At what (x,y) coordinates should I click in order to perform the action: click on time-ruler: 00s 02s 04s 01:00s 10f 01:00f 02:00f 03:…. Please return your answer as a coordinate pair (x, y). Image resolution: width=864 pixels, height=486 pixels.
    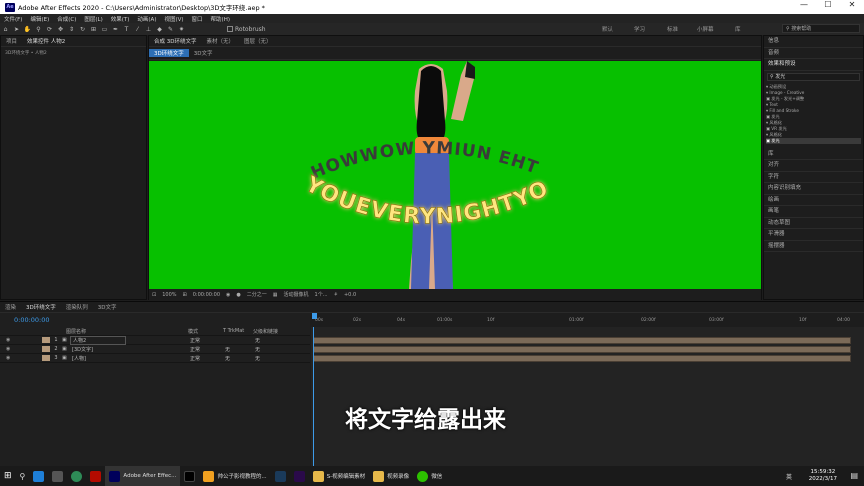
    Looking at the image, I should click on (587, 320).